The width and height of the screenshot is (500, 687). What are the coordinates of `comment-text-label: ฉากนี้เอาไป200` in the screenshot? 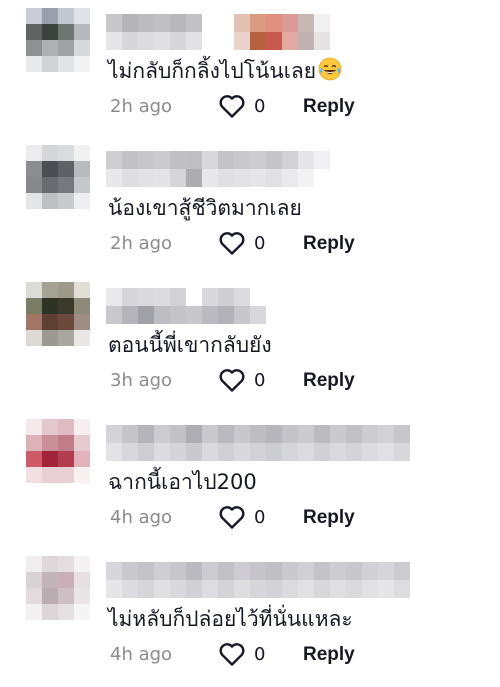 It's located at (182, 482).